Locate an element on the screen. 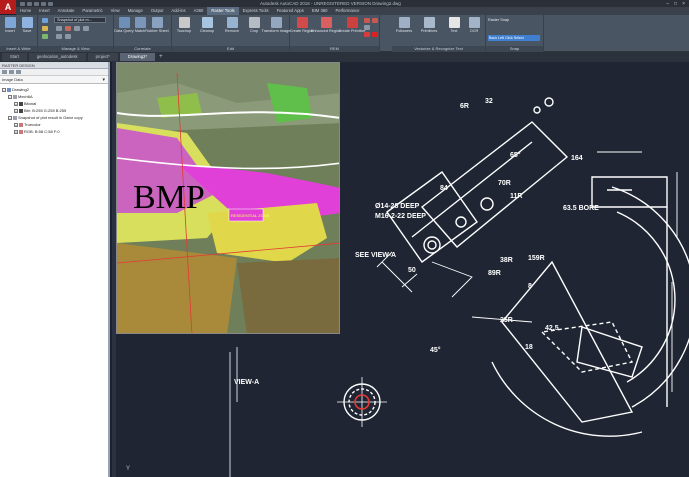  document-tab: Drawing2* is located at coordinates (137, 57).